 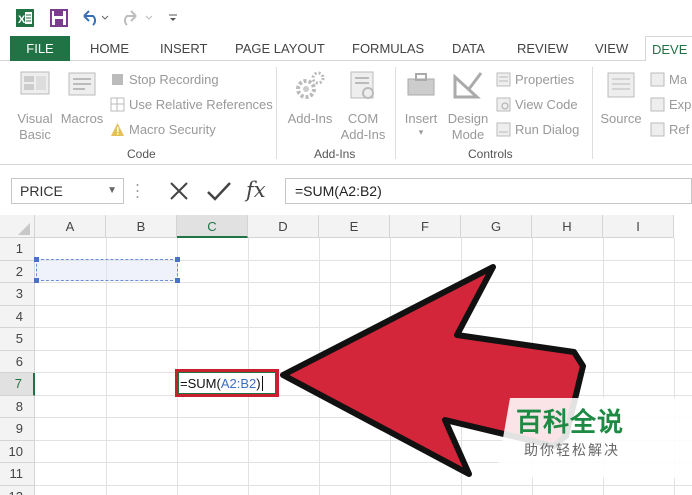 I want to click on expansion-packs-button: Exp, so click(x=670, y=104).